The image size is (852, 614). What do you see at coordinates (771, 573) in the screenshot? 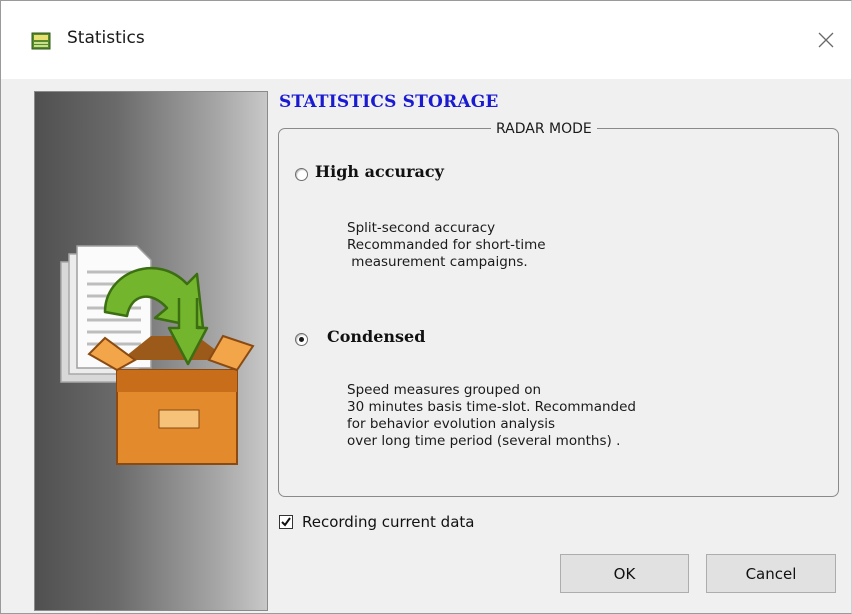
I see `cancel-button: Cancel` at bounding box center [771, 573].